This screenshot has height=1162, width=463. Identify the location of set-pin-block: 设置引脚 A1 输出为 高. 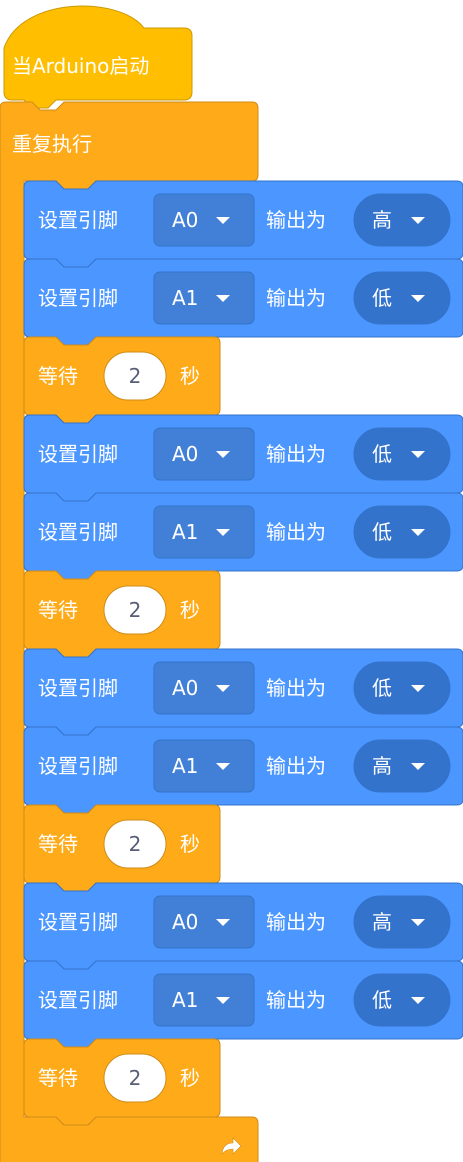
(243, 770).